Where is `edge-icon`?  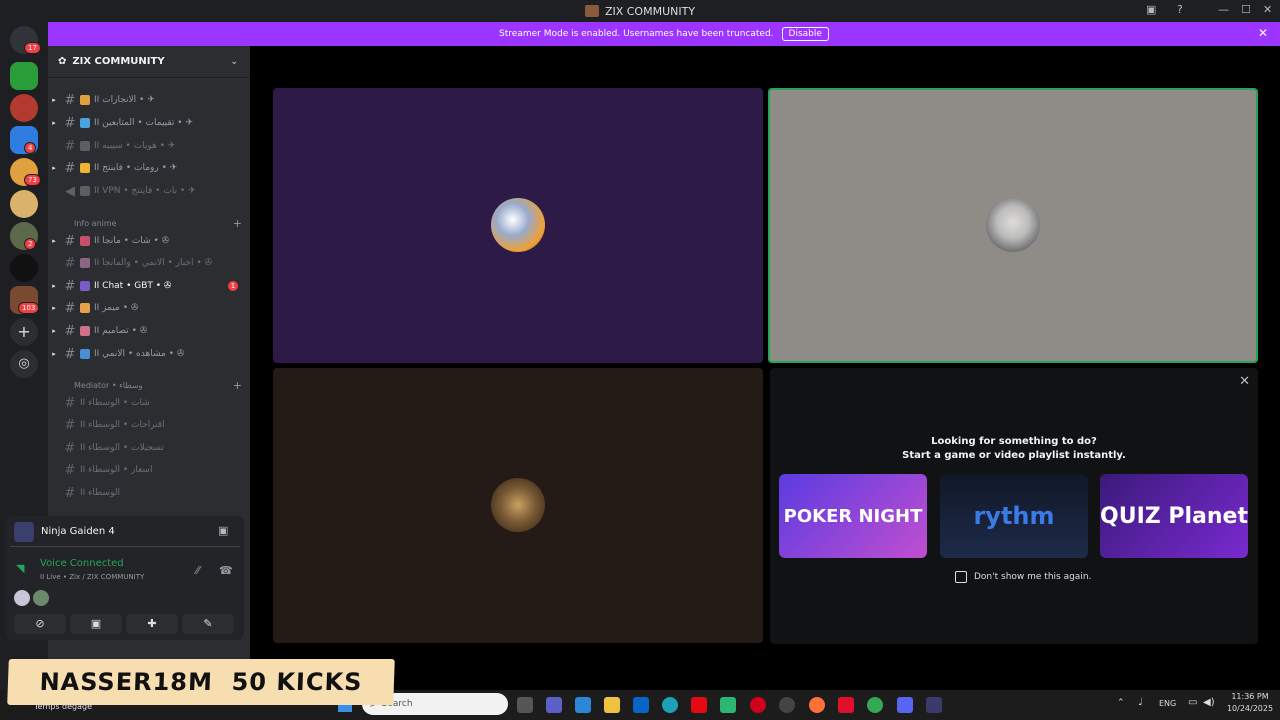
edge-icon is located at coordinates (670, 705).